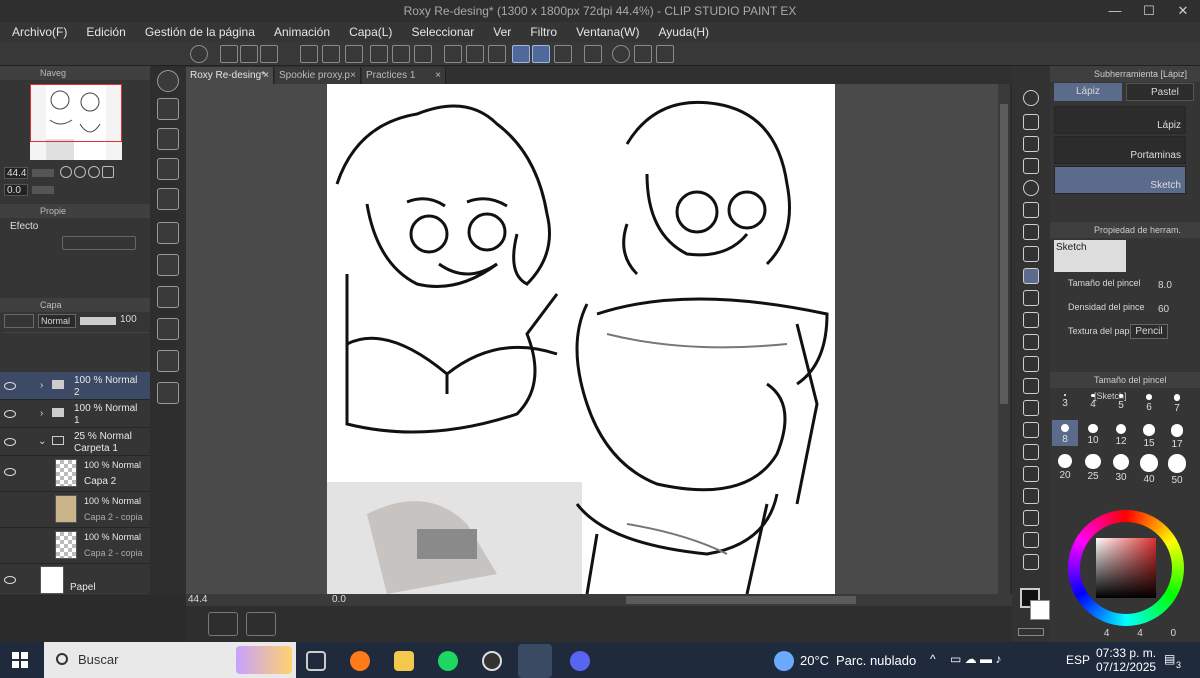 The height and width of the screenshot is (678, 1200). Describe the element at coordinates (168, 81) in the screenshot. I see `navigator-icon` at that location.